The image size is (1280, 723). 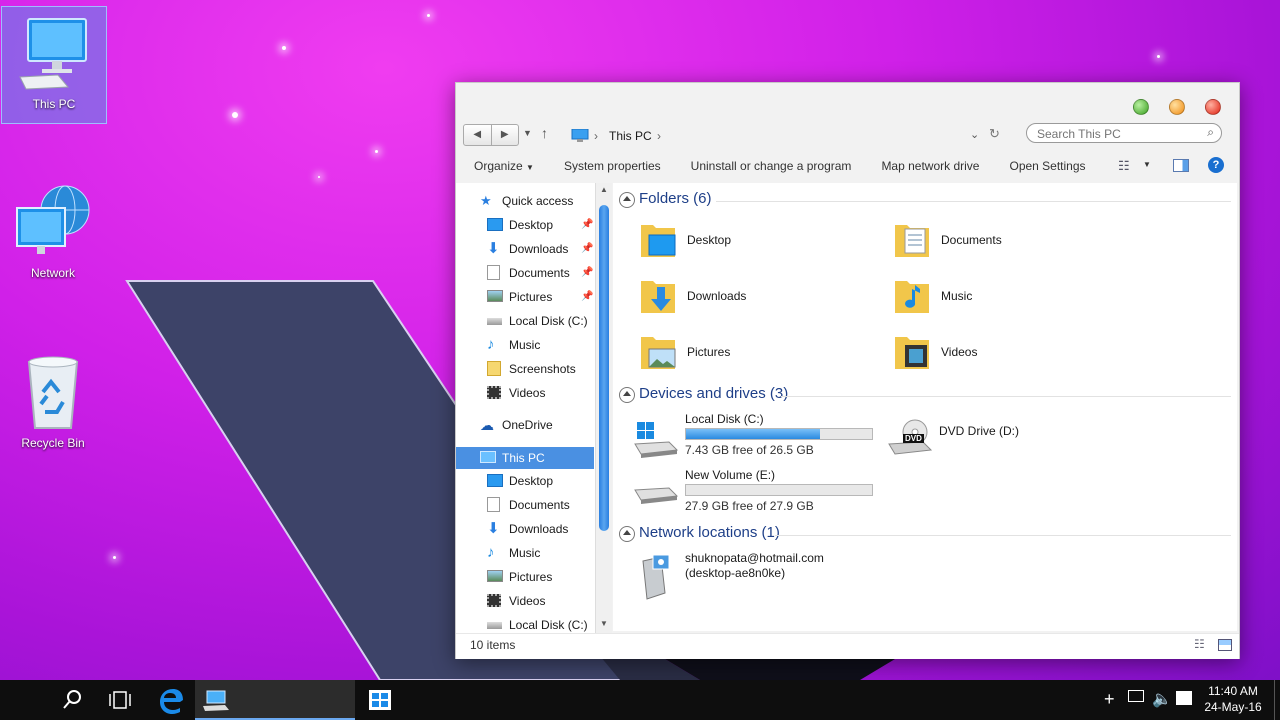 What do you see at coordinates (1277, 700) in the screenshot?
I see `show-desktop-button` at bounding box center [1277, 700].